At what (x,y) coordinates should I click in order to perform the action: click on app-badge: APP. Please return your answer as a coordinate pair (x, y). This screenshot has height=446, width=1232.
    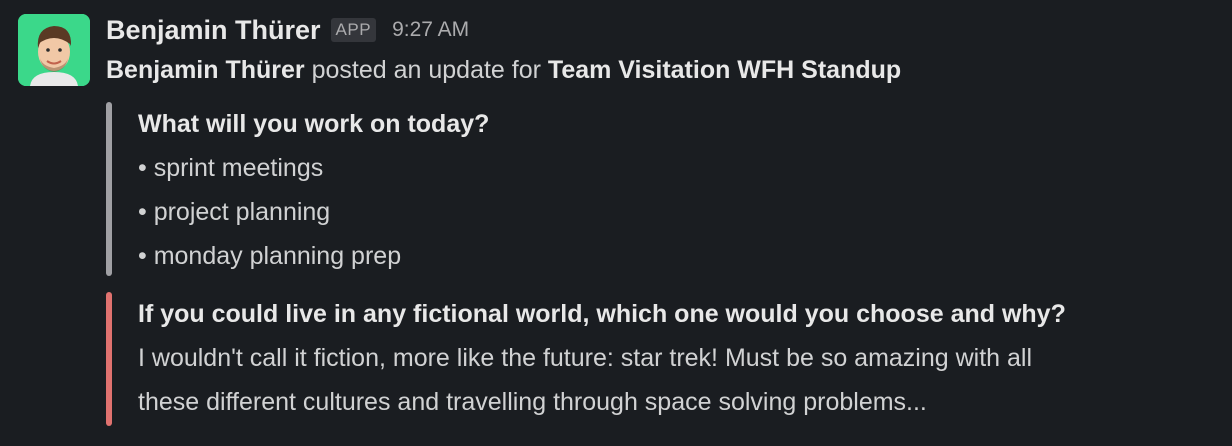
    Looking at the image, I should click on (353, 30).